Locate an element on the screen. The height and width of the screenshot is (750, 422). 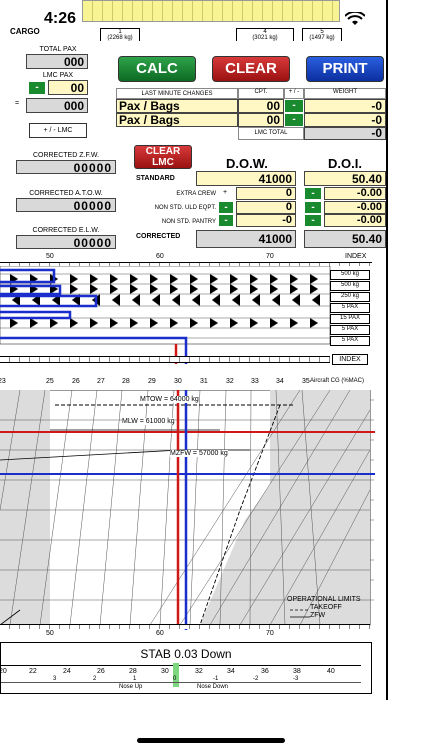
trim-label: 15 PAX is located at coordinates (350, 319).